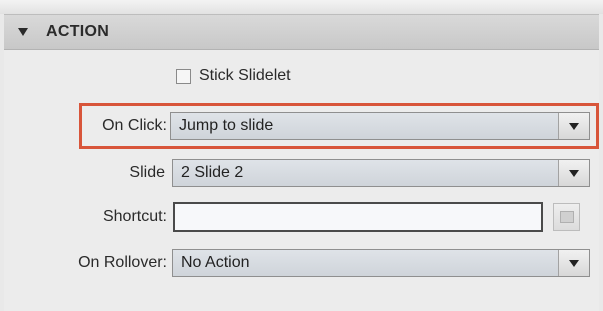 Image resolution: width=603 pixels, height=311 pixels. What do you see at coordinates (183, 76) in the screenshot?
I see `stick-slidelet-checkbox` at bounding box center [183, 76].